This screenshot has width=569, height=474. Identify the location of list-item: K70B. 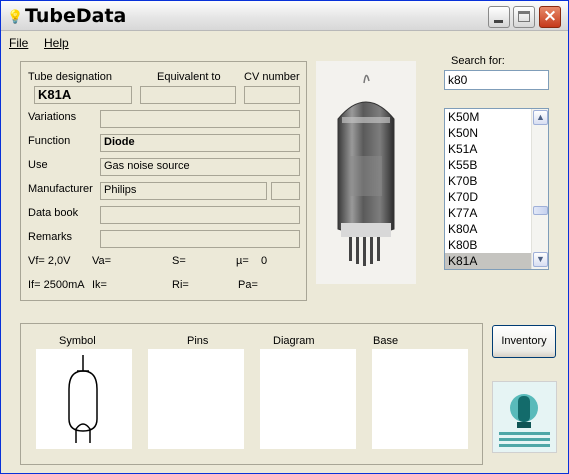
(488, 181).